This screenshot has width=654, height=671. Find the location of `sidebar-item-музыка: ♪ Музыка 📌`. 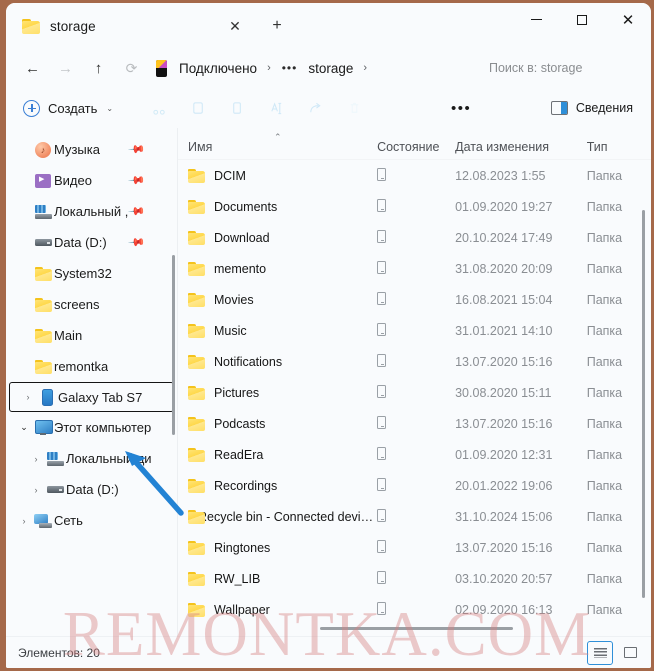

sidebar-item-музыка: ♪ Музыка 📌 is located at coordinates (92, 149).